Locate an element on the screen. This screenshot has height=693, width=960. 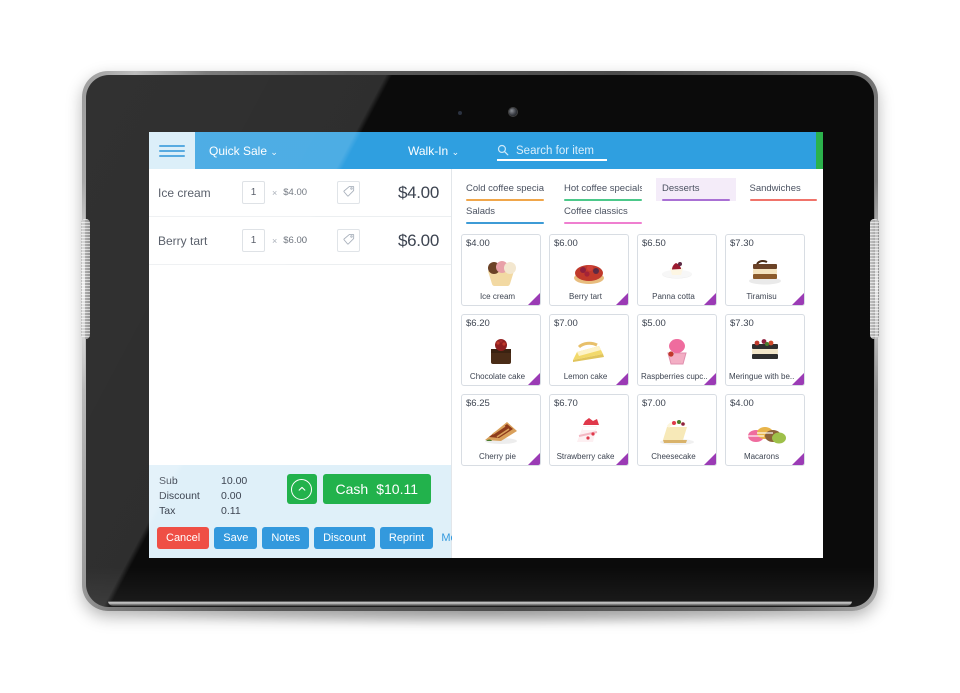
product-tile: $6.20 Chocolate cake is located at coordinates (501, 350).